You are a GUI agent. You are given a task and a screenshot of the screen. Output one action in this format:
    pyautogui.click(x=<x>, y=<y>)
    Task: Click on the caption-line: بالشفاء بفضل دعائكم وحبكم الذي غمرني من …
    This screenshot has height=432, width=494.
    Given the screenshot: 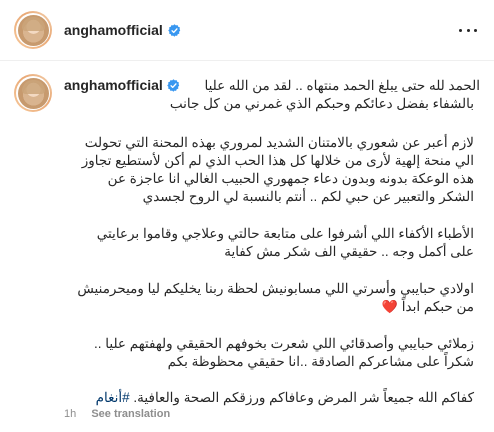 What is the action you would take?
    pyautogui.click(x=321, y=103)
    